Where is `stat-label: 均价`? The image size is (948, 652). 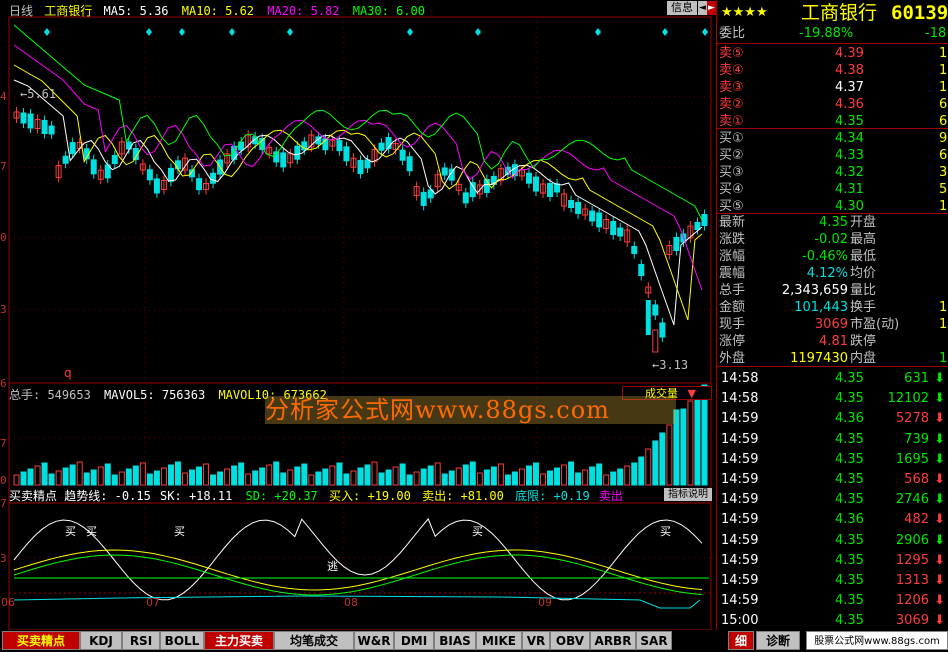 stat-label: 均价 is located at coordinates (863, 273).